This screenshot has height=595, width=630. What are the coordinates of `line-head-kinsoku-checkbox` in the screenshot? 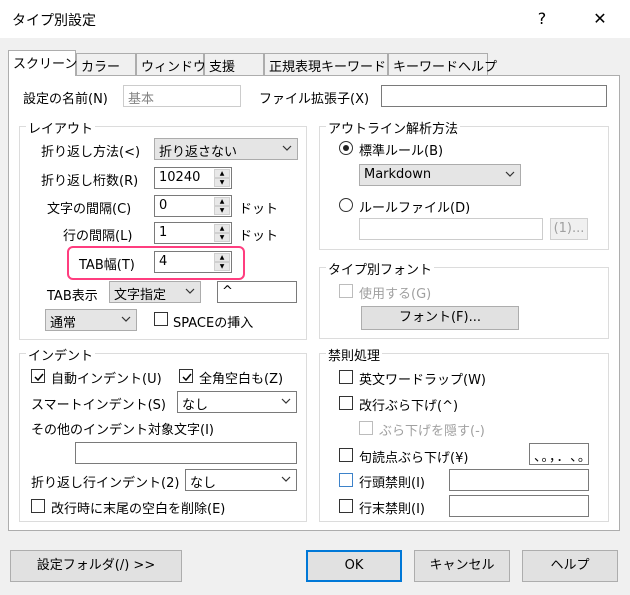 It's located at (346, 480).